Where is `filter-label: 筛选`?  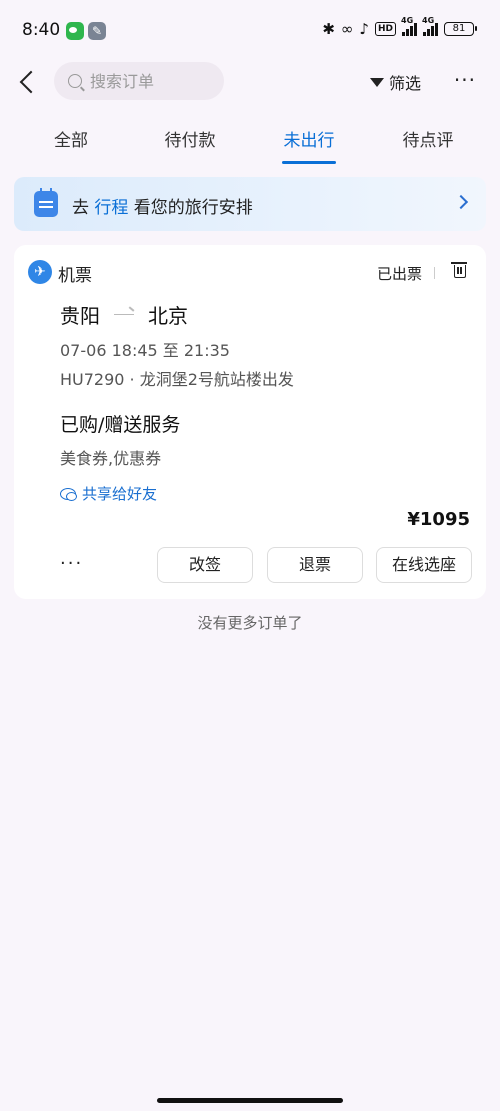
filter-label: 筛选 is located at coordinates (405, 83).